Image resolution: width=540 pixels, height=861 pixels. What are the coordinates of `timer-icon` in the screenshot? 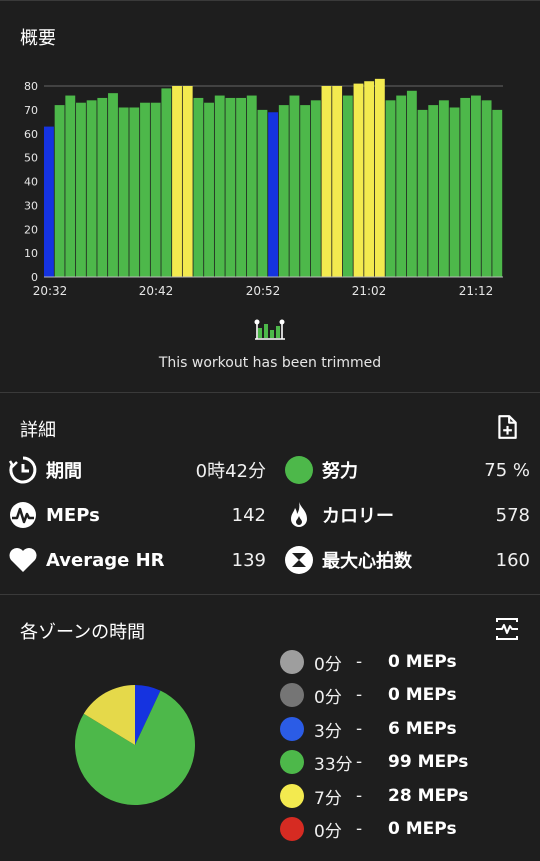 It's located at (23, 470).